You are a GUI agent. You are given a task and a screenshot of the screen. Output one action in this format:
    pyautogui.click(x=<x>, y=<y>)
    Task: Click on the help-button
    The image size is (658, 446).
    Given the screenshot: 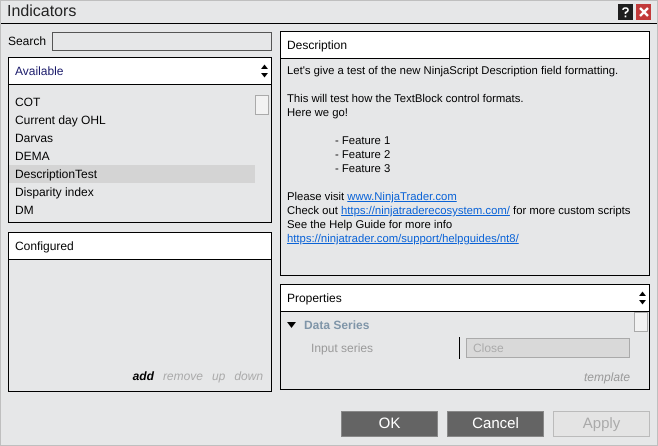 What is the action you would take?
    pyautogui.click(x=625, y=12)
    